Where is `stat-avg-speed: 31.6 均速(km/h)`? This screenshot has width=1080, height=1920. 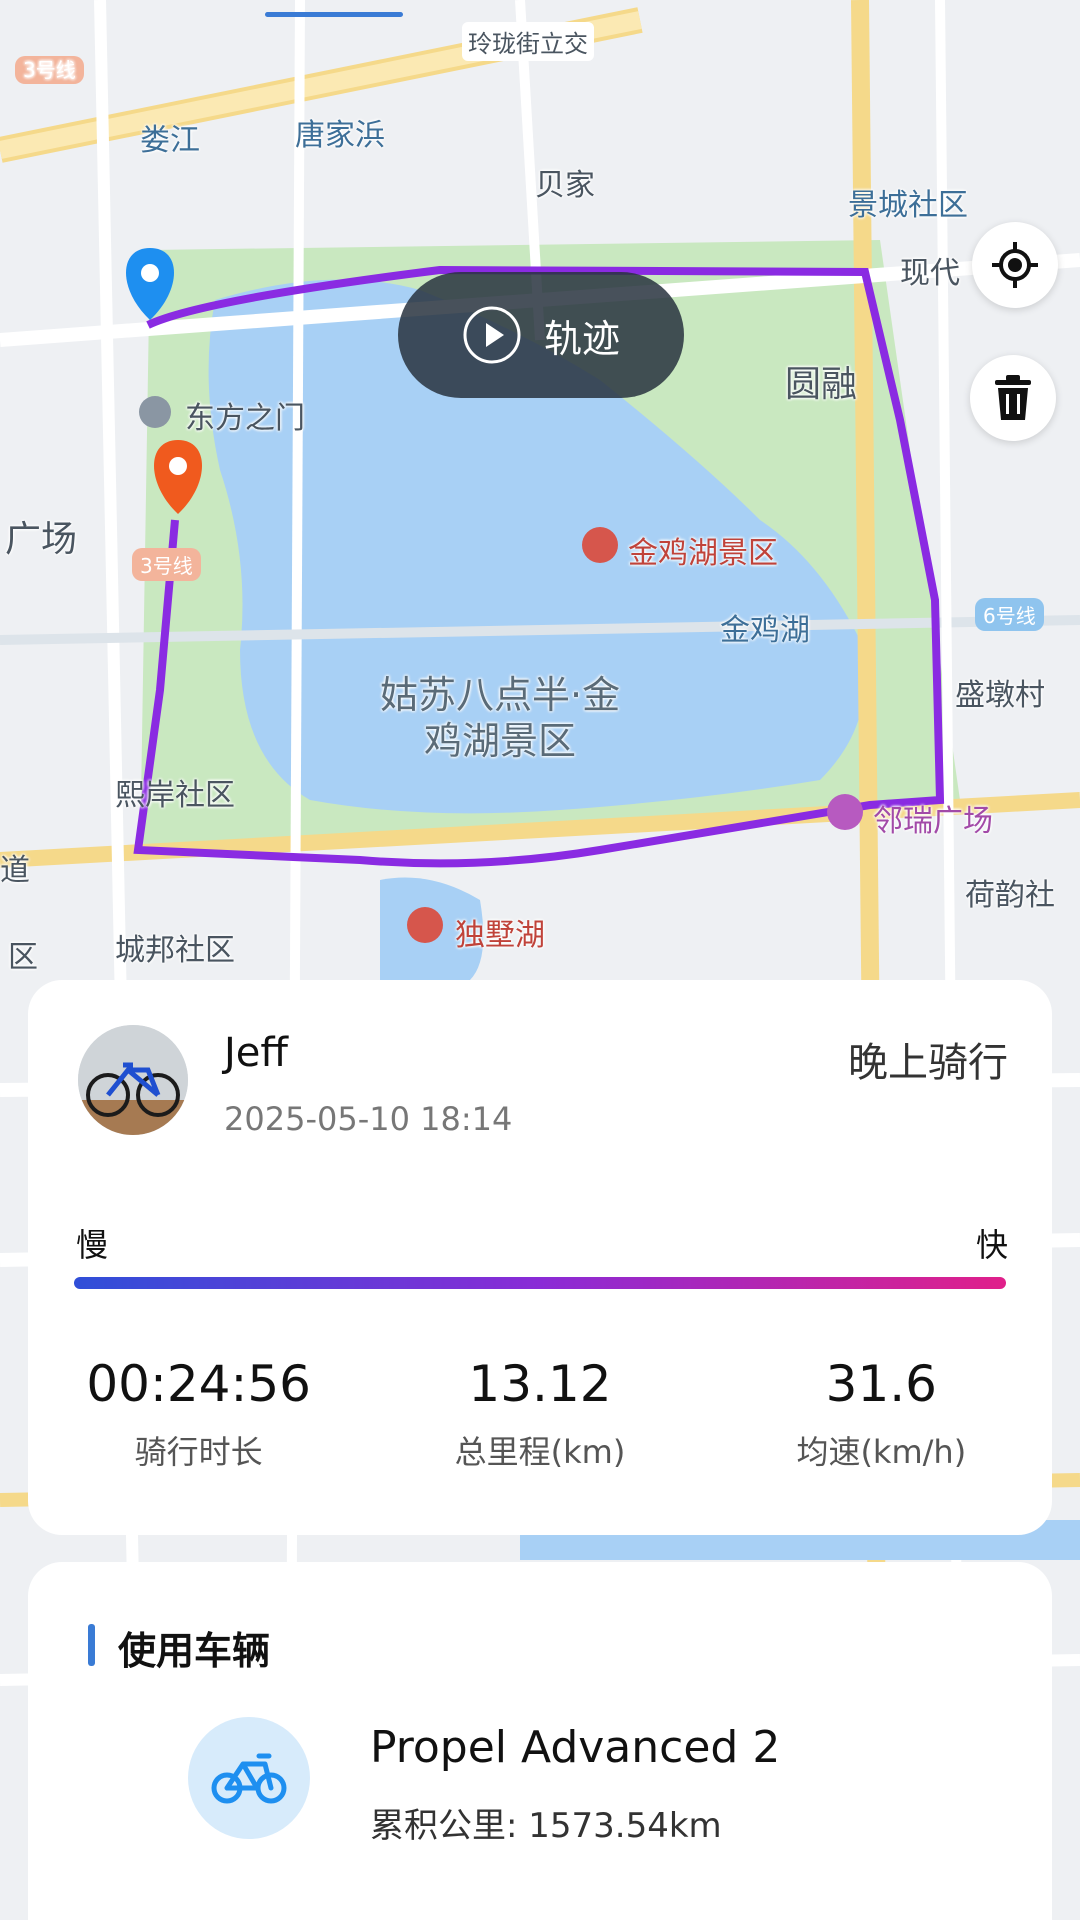
stat-avg-speed: 31.6 均速(km/h) is located at coordinates (881, 1414).